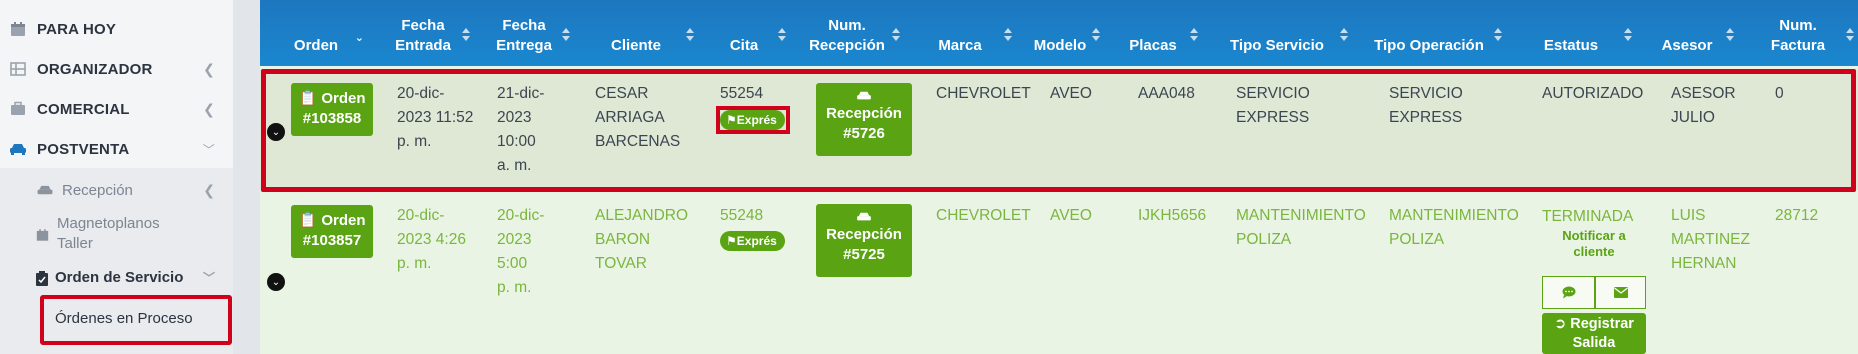 The height and width of the screenshot is (354, 1858). I want to click on clipboard-icon: 📋, so click(308, 220).